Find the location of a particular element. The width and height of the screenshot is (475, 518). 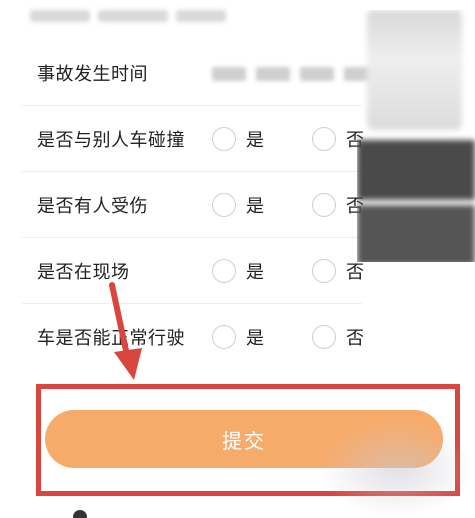

collision-yes-option: 是 is located at coordinates (238, 139).